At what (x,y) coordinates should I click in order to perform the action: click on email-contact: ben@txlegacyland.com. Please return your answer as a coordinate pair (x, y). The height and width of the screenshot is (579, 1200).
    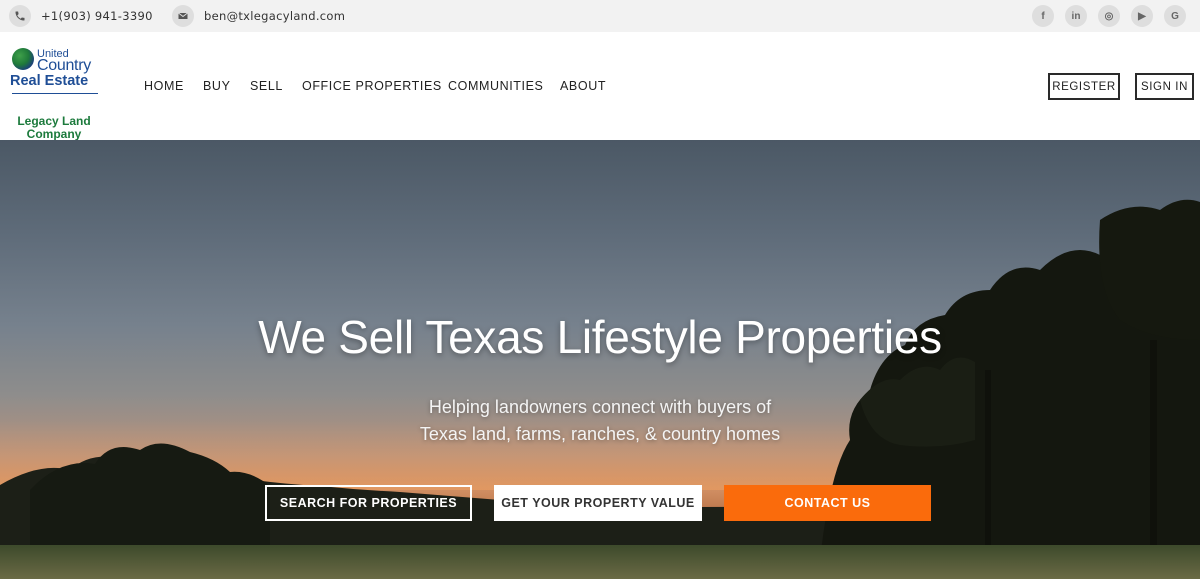
    Looking at the image, I should click on (258, 16).